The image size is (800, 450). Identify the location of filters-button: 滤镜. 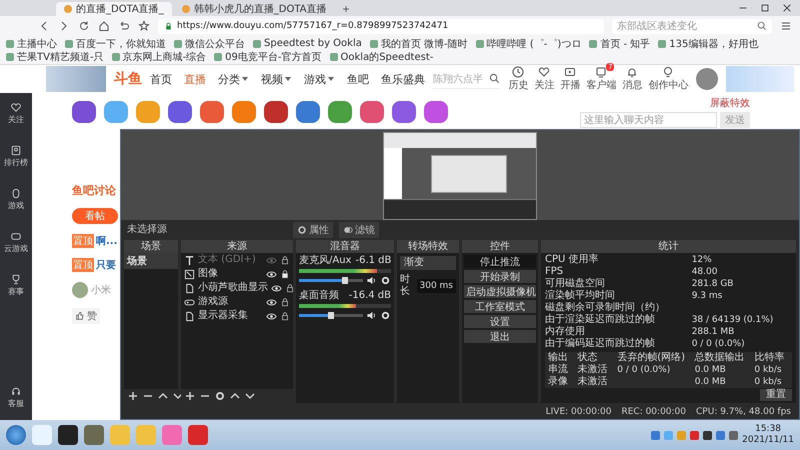
(359, 230).